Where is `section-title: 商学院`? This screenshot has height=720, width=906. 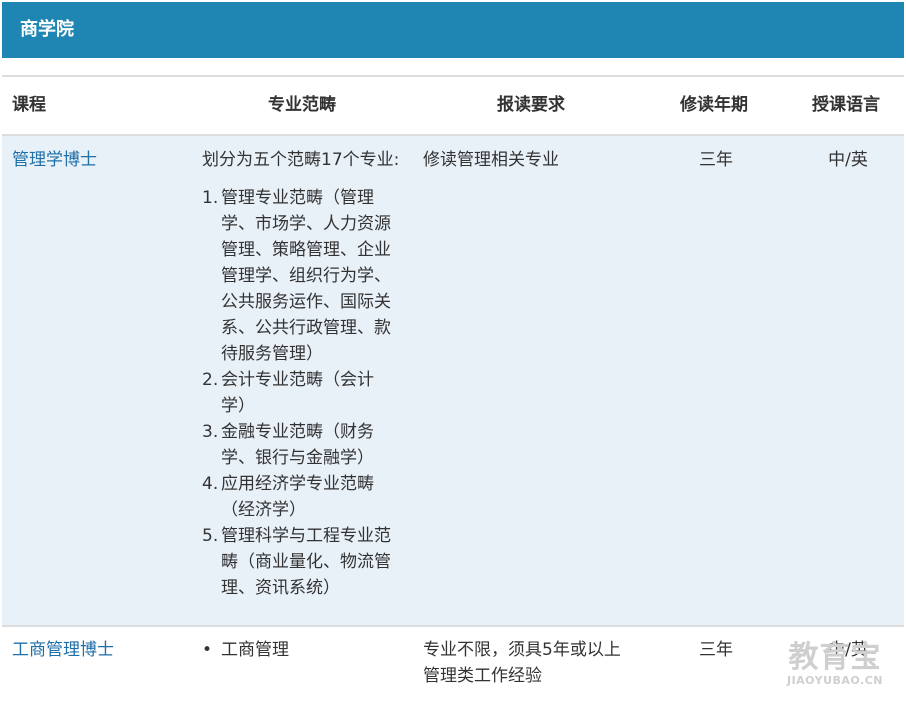 section-title: 商学院 is located at coordinates (47, 29).